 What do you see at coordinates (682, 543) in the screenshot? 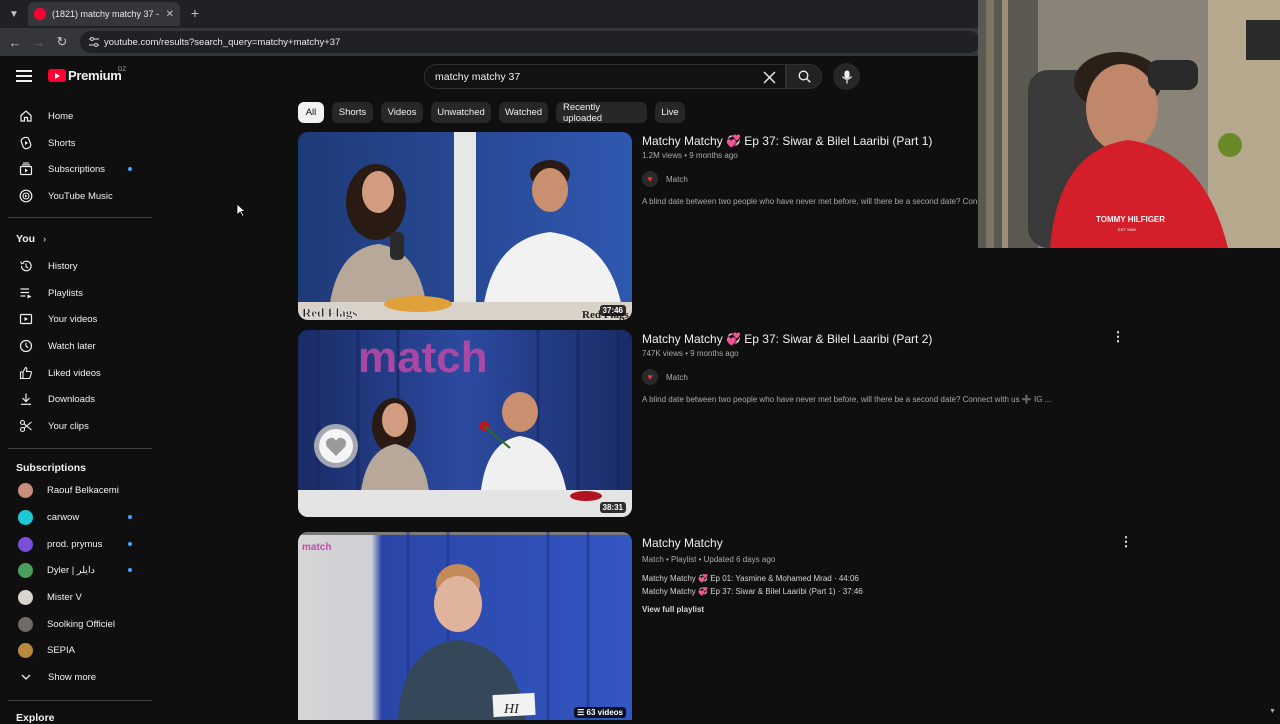
I see `playlist-title: Matchy Matchy` at bounding box center [682, 543].